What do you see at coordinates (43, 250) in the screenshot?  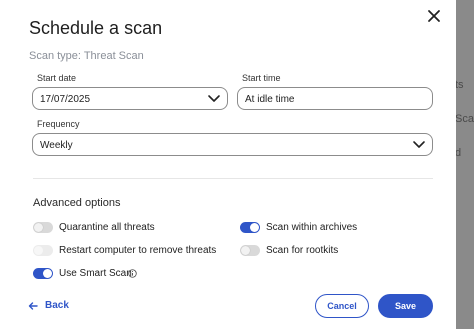 I see `restart-computer-toggle` at bounding box center [43, 250].